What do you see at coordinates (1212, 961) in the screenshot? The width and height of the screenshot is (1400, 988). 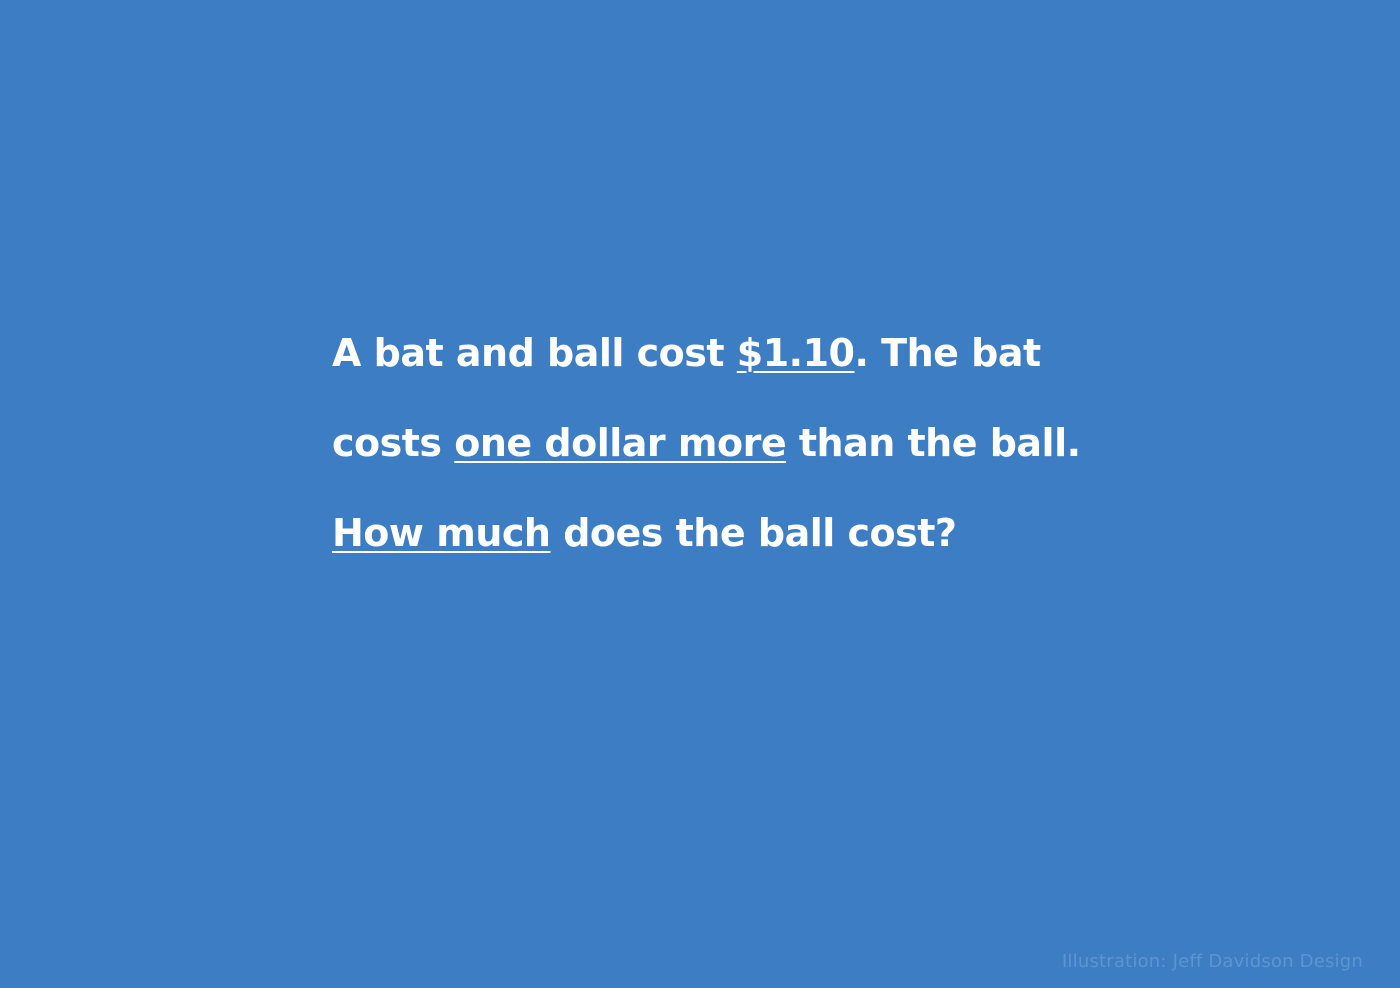 I see `illustration-credit: Illustration: Jeff Davidson Design` at bounding box center [1212, 961].